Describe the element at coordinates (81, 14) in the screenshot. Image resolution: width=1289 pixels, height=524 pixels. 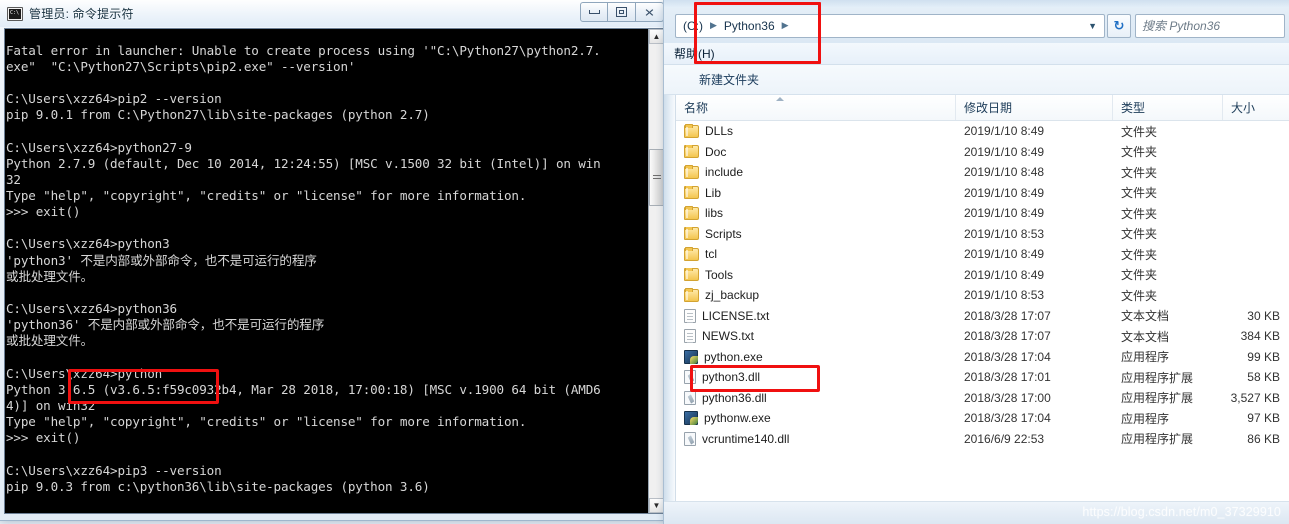
I see `console-window-title: 管理员: 命令提示符` at that location.